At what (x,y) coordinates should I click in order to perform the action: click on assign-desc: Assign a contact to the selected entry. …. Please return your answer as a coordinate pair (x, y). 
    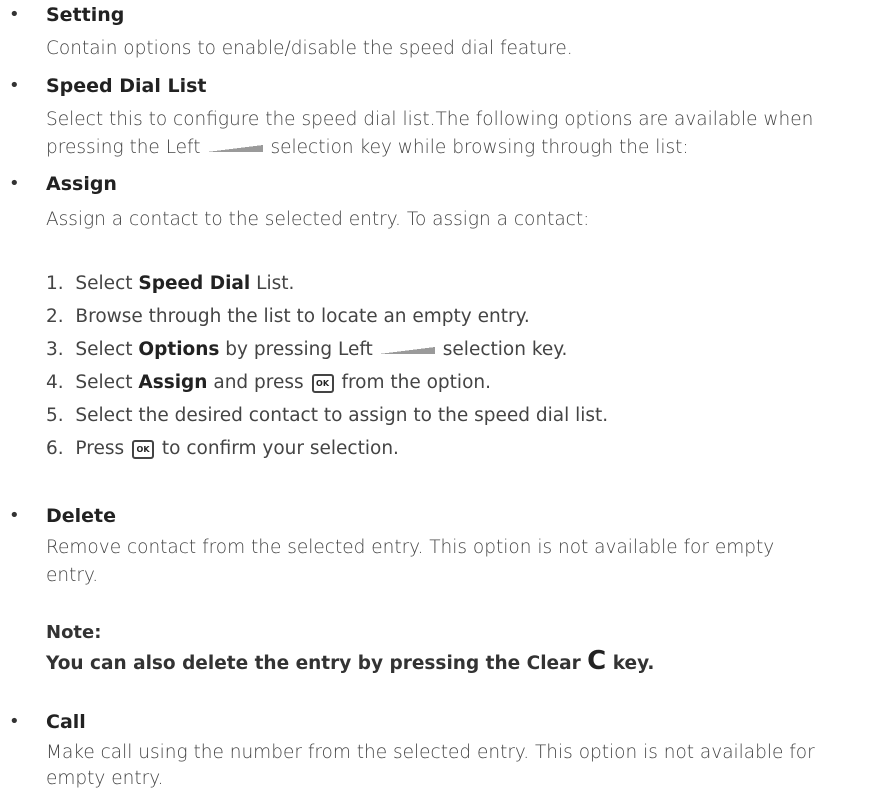
    Looking at the image, I should click on (318, 219).